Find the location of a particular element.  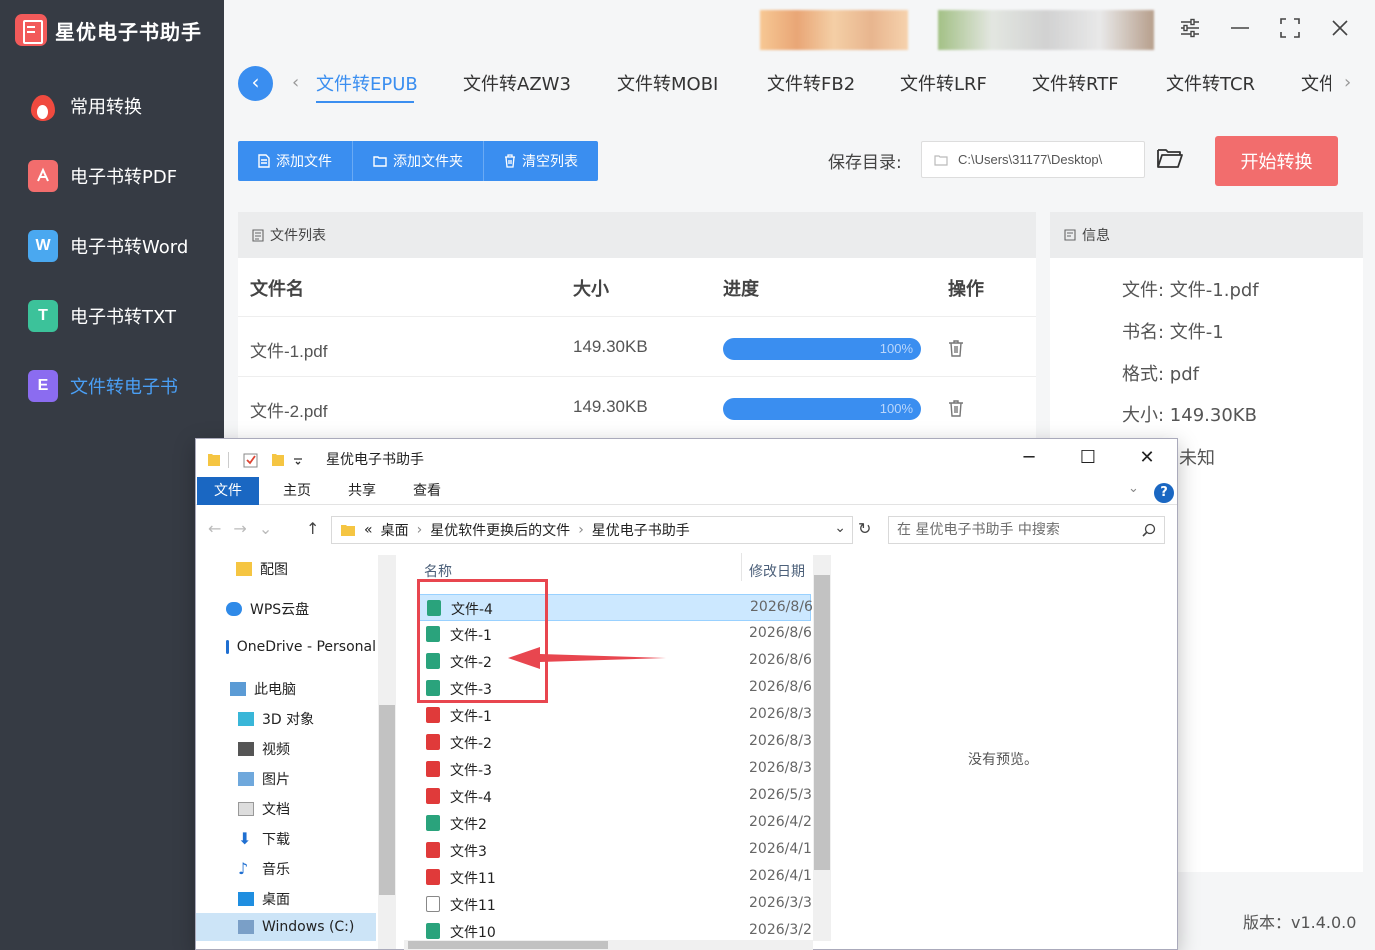

file-scroll-thumb is located at coordinates (822, 722).